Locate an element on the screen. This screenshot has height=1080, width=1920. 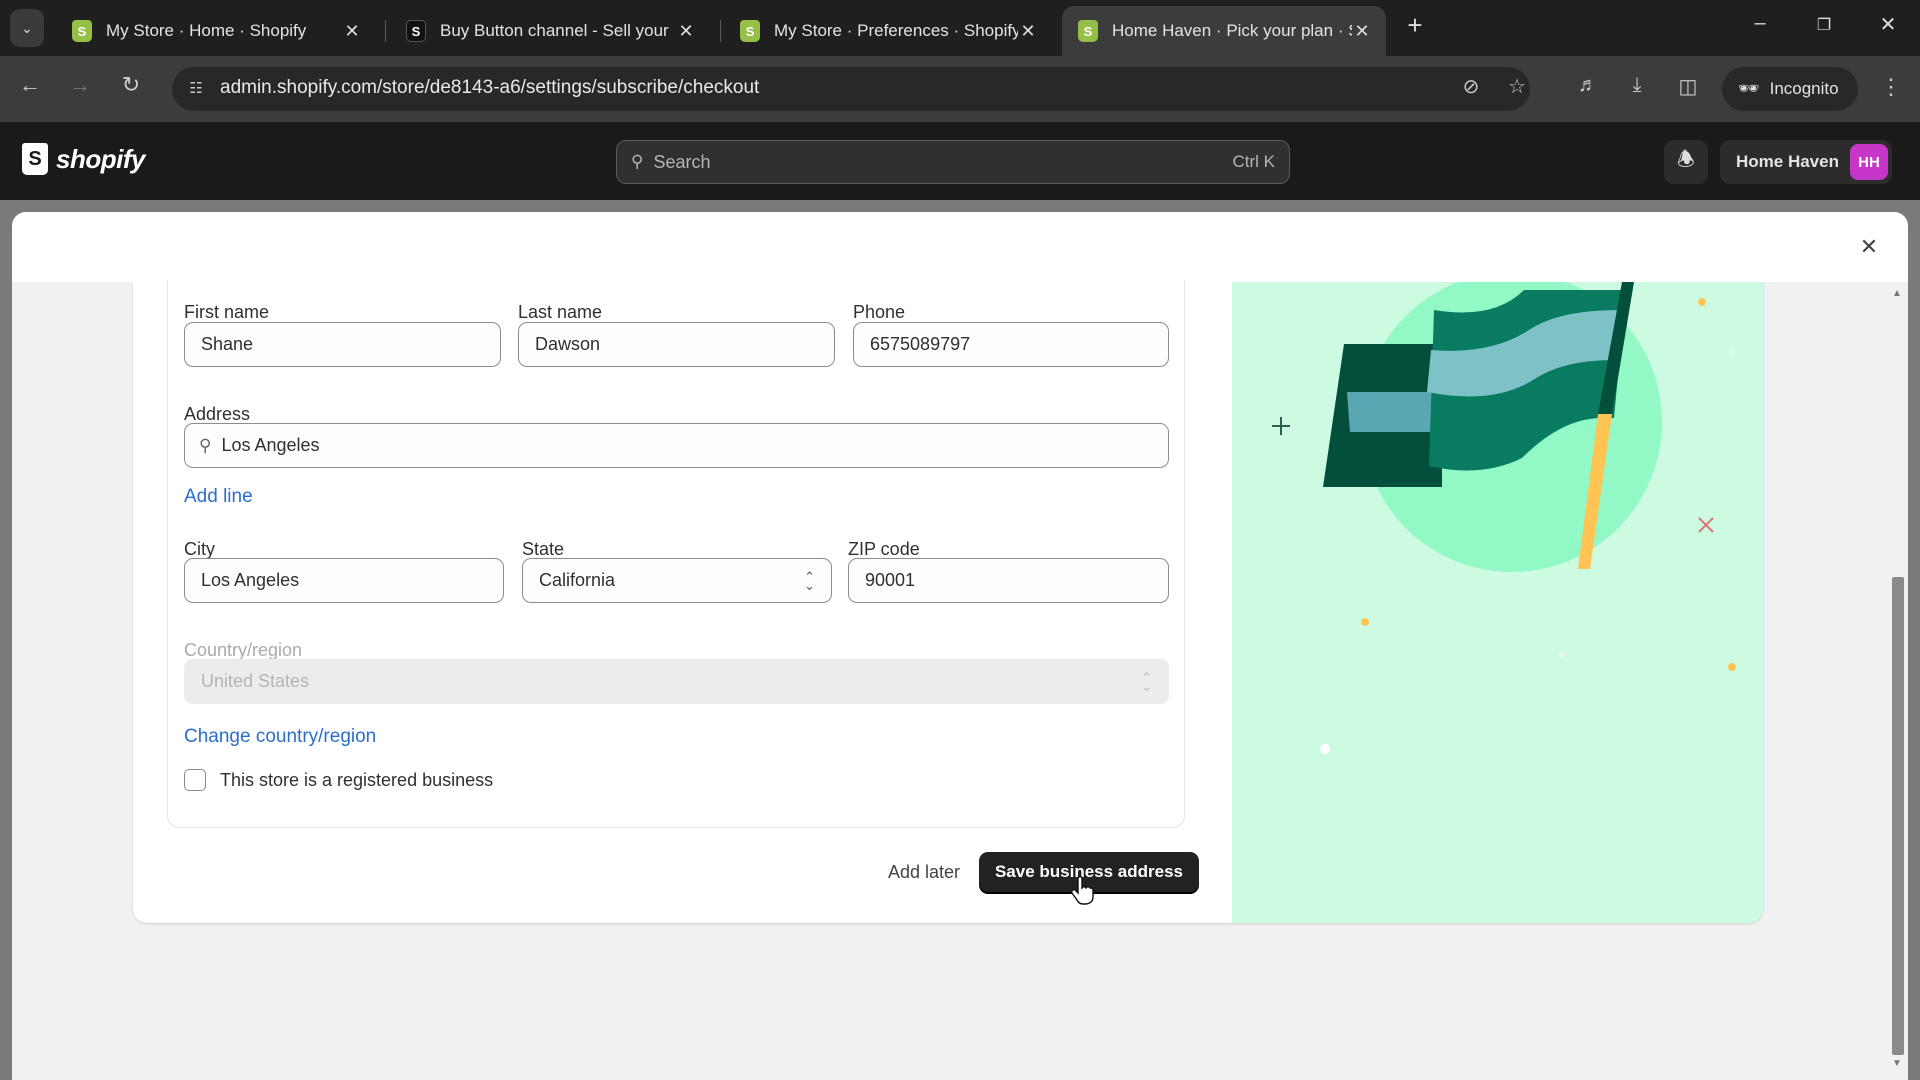
download-icon: ⤓ is located at coordinates (1637, 85).